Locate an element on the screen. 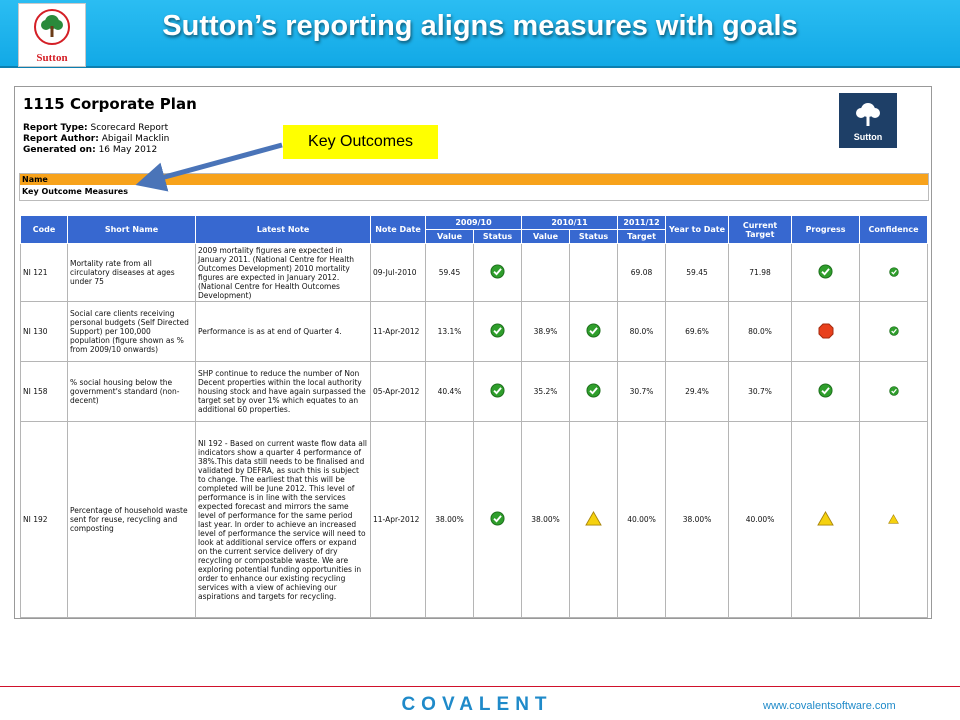 The width and height of the screenshot is (960, 720). col-2010-11: 2010/11 is located at coordinates (570, 222).